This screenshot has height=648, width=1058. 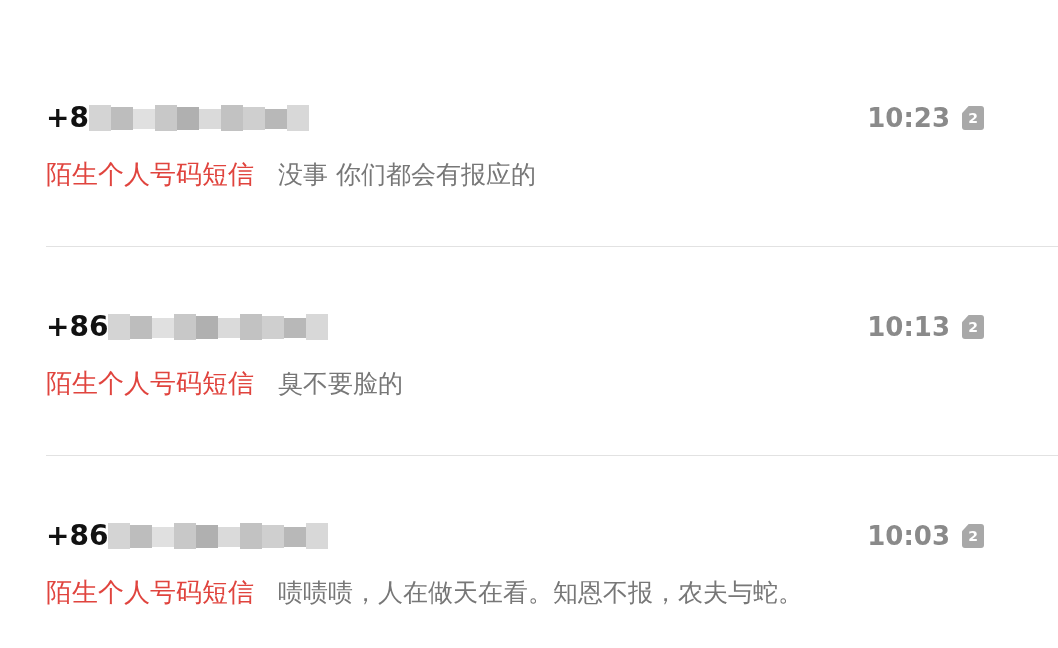 What do you see at coordinates (340, 383) in the screenshot?
I see `message-preview: 臭不要脸的` at bounding box center [340, 383].